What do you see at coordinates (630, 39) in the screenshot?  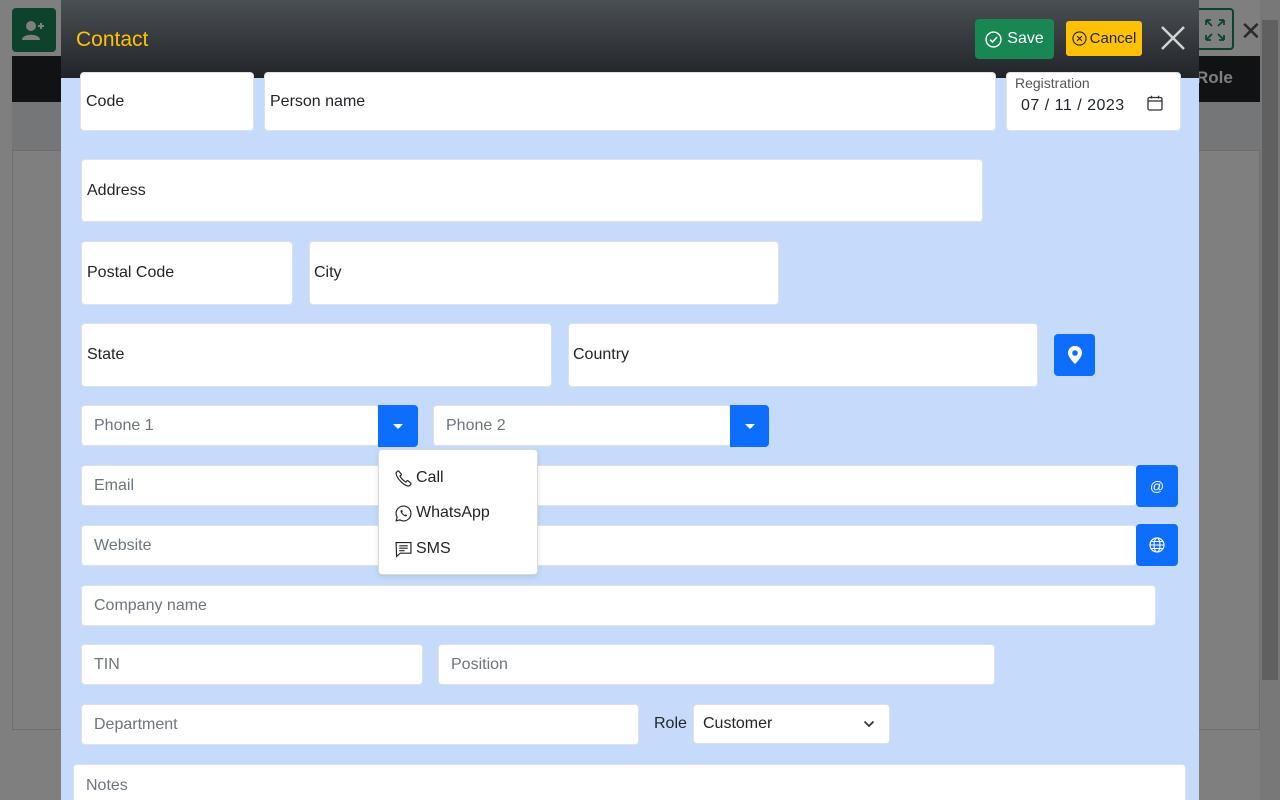 I see `modal-header: Contact Save Cancel` at bounding box center [630, 39].